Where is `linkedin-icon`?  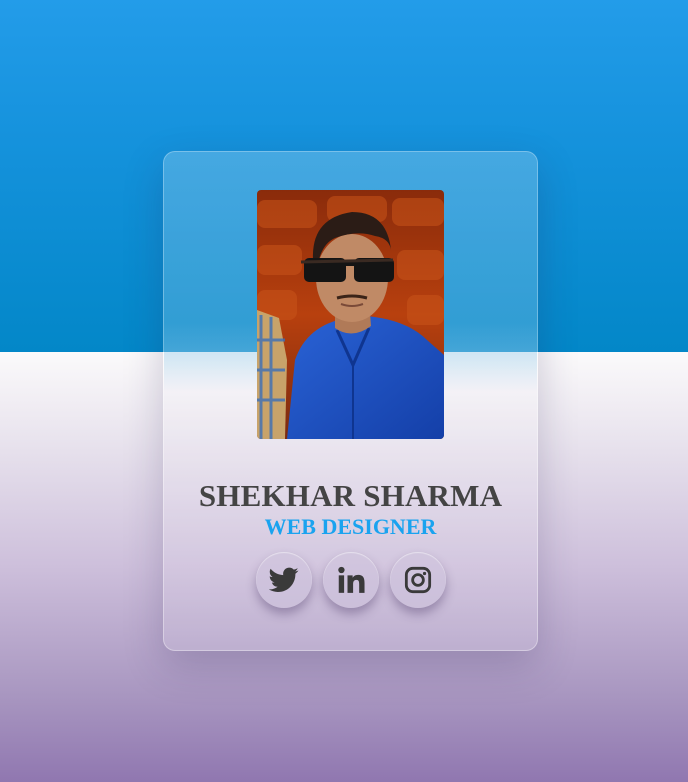
linkedin-icon is located at coordinates (351, 579).